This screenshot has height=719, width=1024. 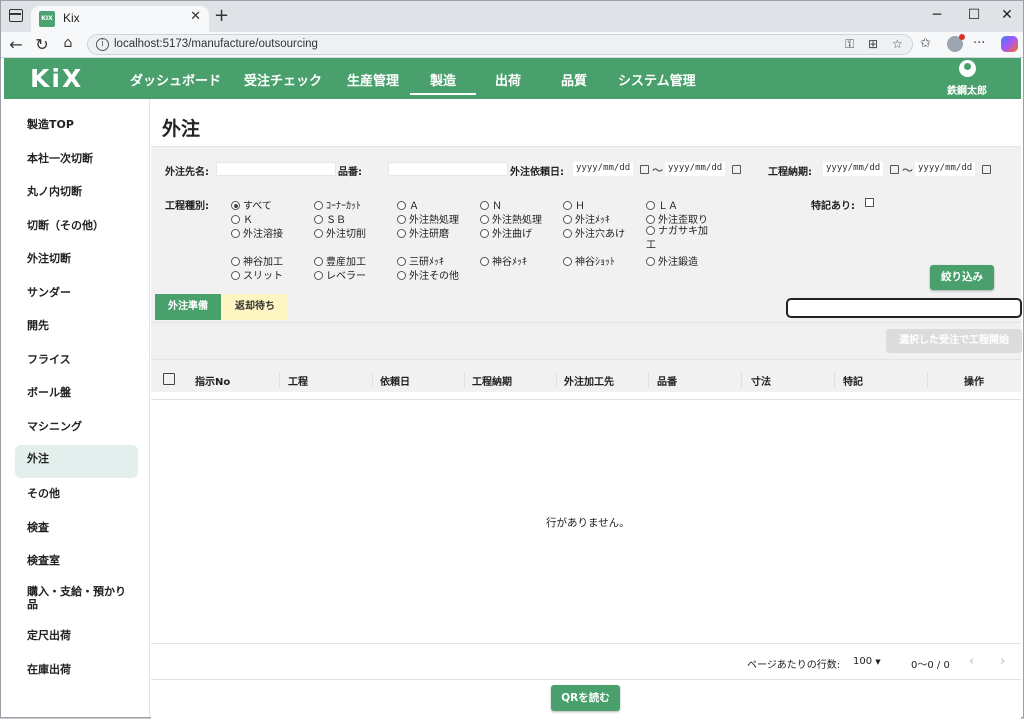 What do you see at coordinates (897, 44) in the screenshot?
I see `favorite-star-icon: ☆` at bounding box center [897, 44].